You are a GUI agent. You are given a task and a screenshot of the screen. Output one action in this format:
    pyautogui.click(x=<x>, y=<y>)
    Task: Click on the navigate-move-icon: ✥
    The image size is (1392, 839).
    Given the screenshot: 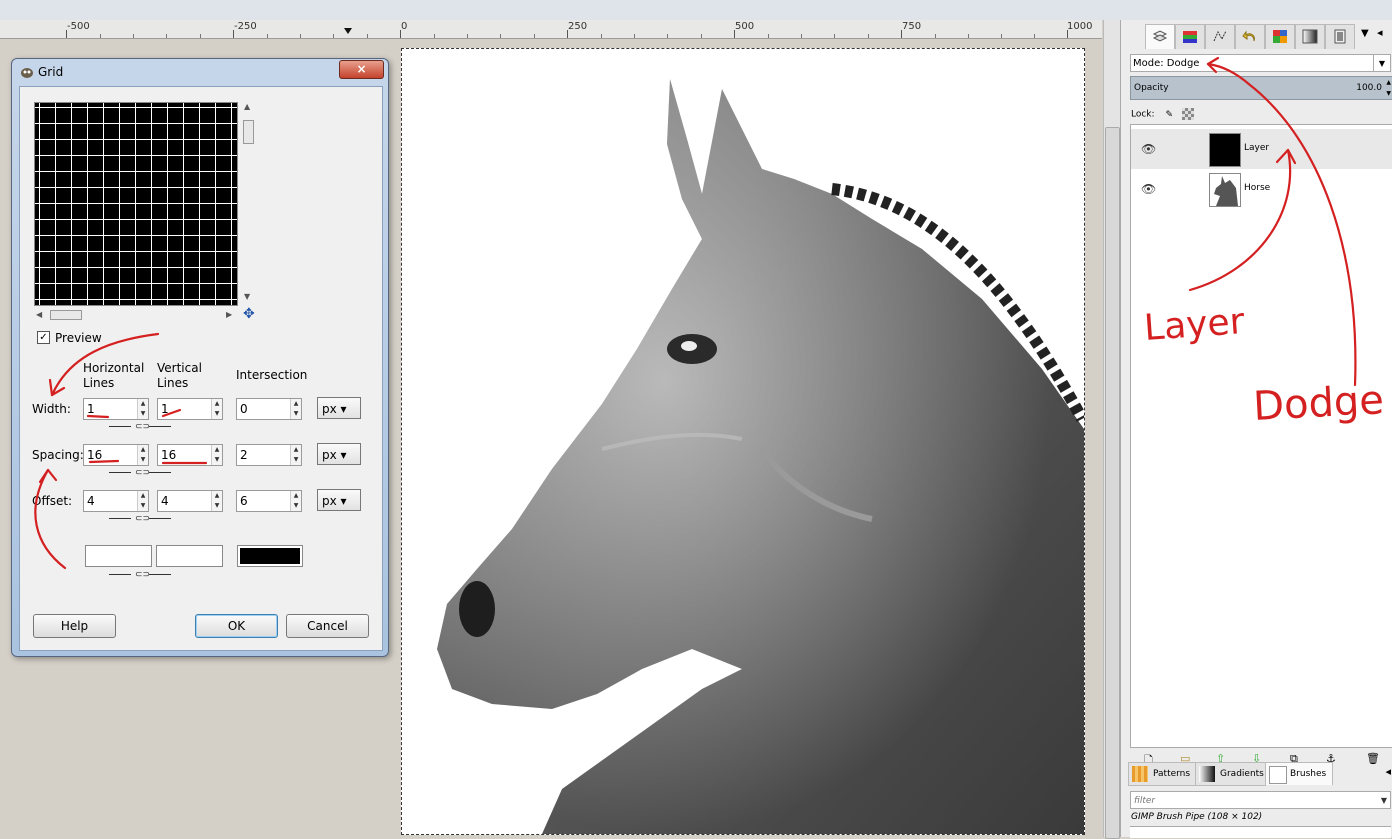 What is the action you would take?
    pyautogui.click(x=249, y=314)
    